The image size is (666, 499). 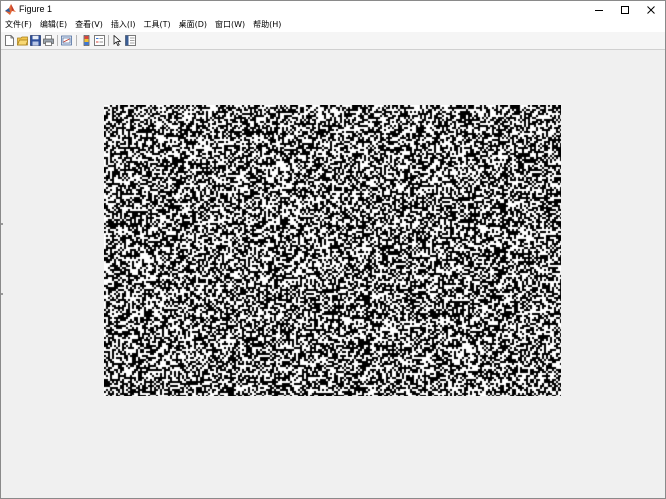 I want to click on open-file-icon, so click(x=22, y=40).